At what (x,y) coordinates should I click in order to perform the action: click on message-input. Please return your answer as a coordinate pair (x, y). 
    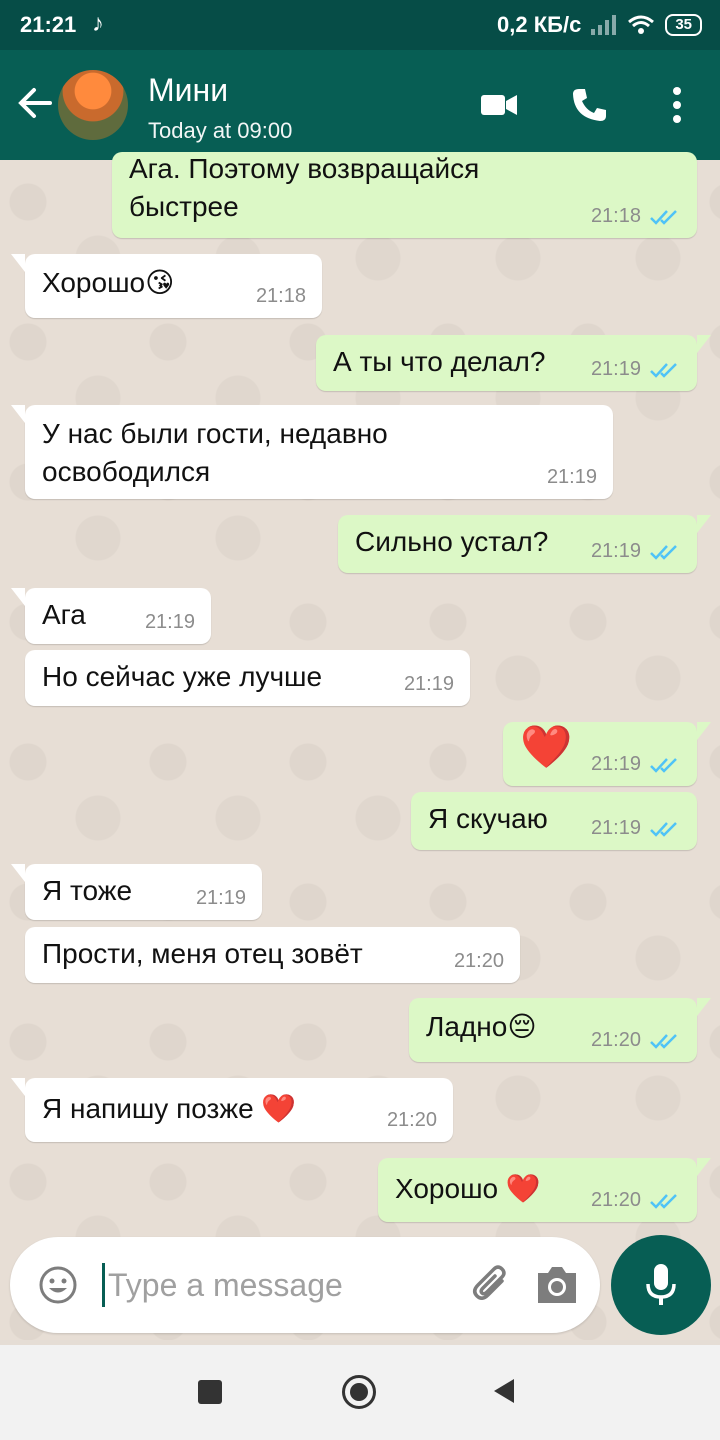
    Looking at the image, I should click on (283, 1285).